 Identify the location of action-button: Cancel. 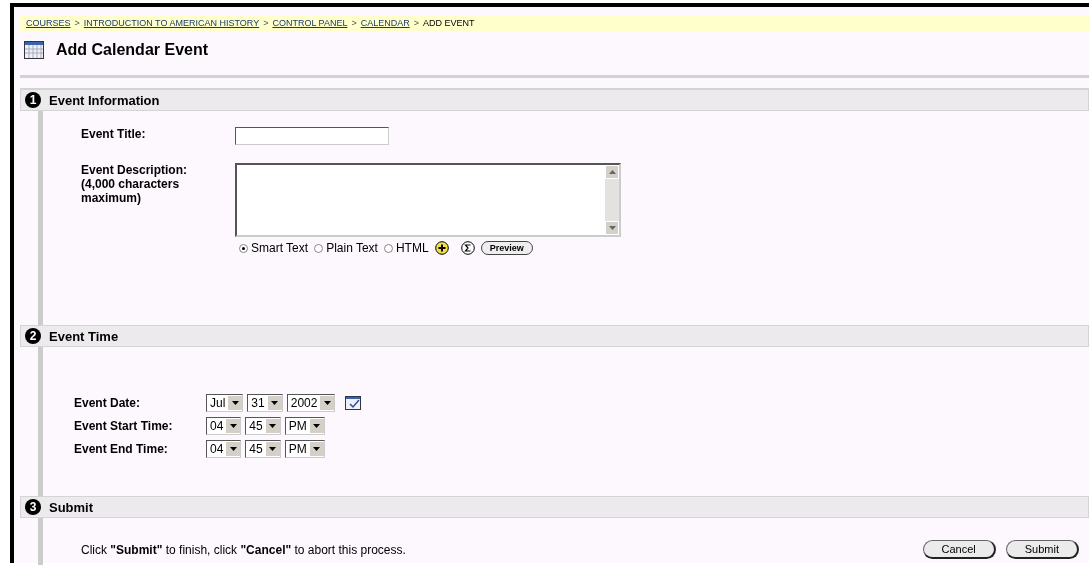
(959, 549).